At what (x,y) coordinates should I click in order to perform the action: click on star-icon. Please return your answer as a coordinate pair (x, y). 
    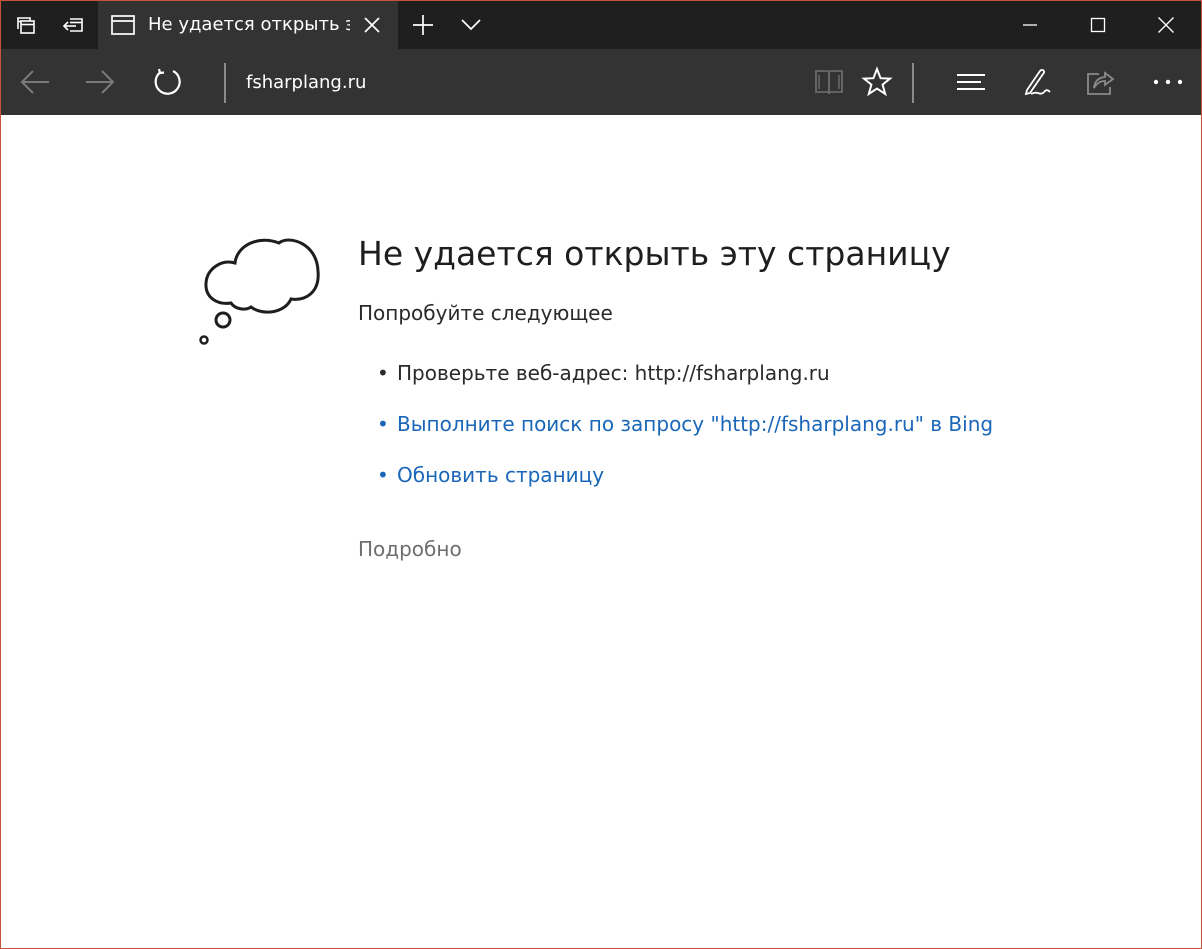
    Looking at the image, I should click on (877, 81).